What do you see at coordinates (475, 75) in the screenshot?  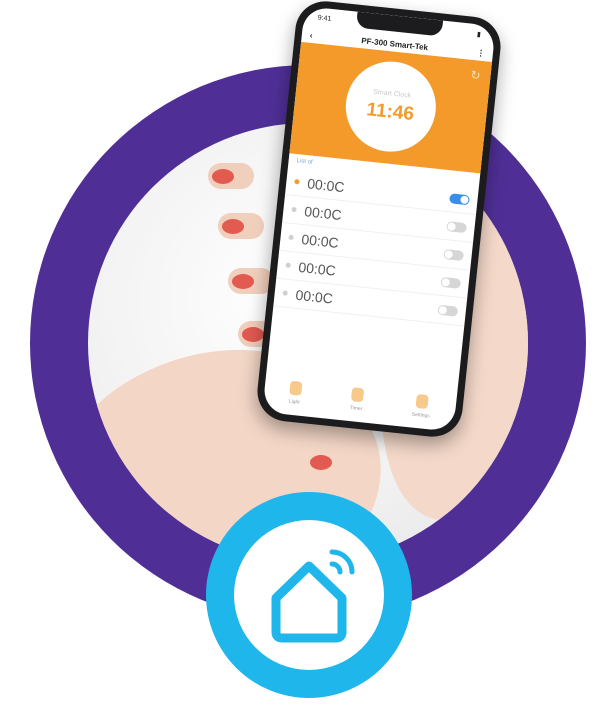 I see `refresh-icon: ↻` at bounding box center [475, 75].